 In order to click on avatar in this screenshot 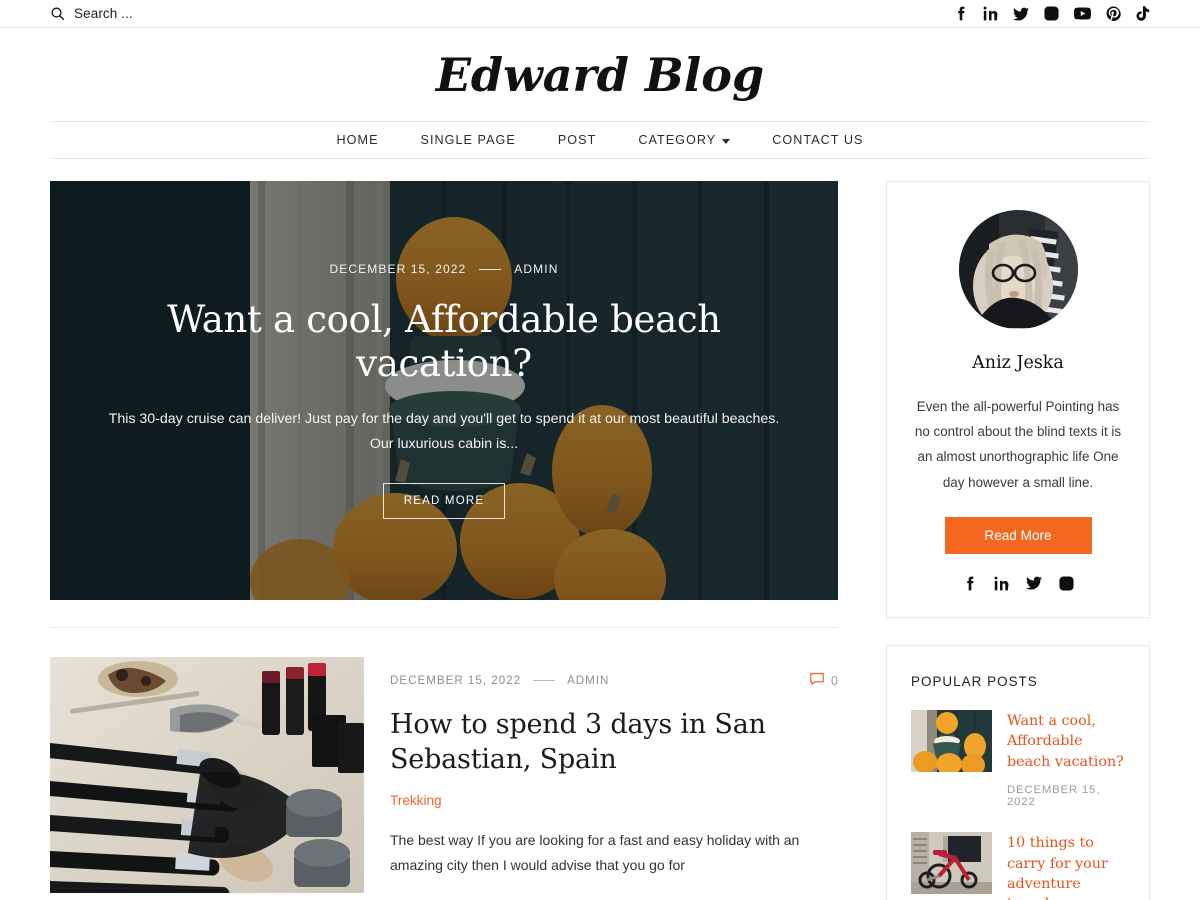, I will do `click(1018, 269)`.